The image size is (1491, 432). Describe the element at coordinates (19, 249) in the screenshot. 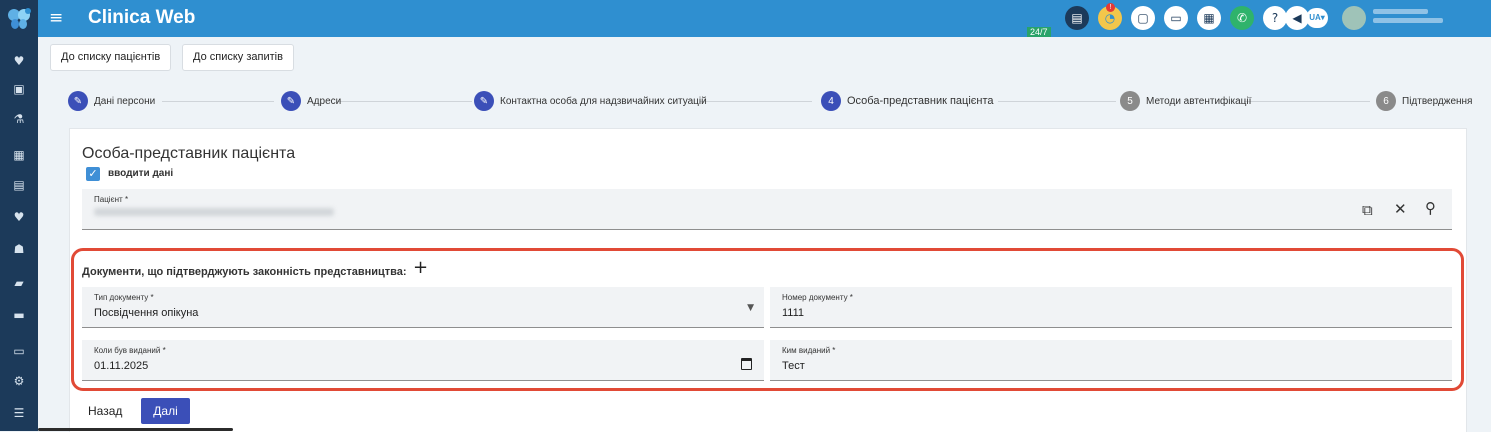

I see `users-icon: ☗` at that location.